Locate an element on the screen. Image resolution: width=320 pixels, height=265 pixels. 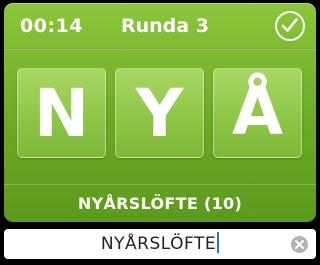
letter-tile-1: N is located at coordinates (61, 113).